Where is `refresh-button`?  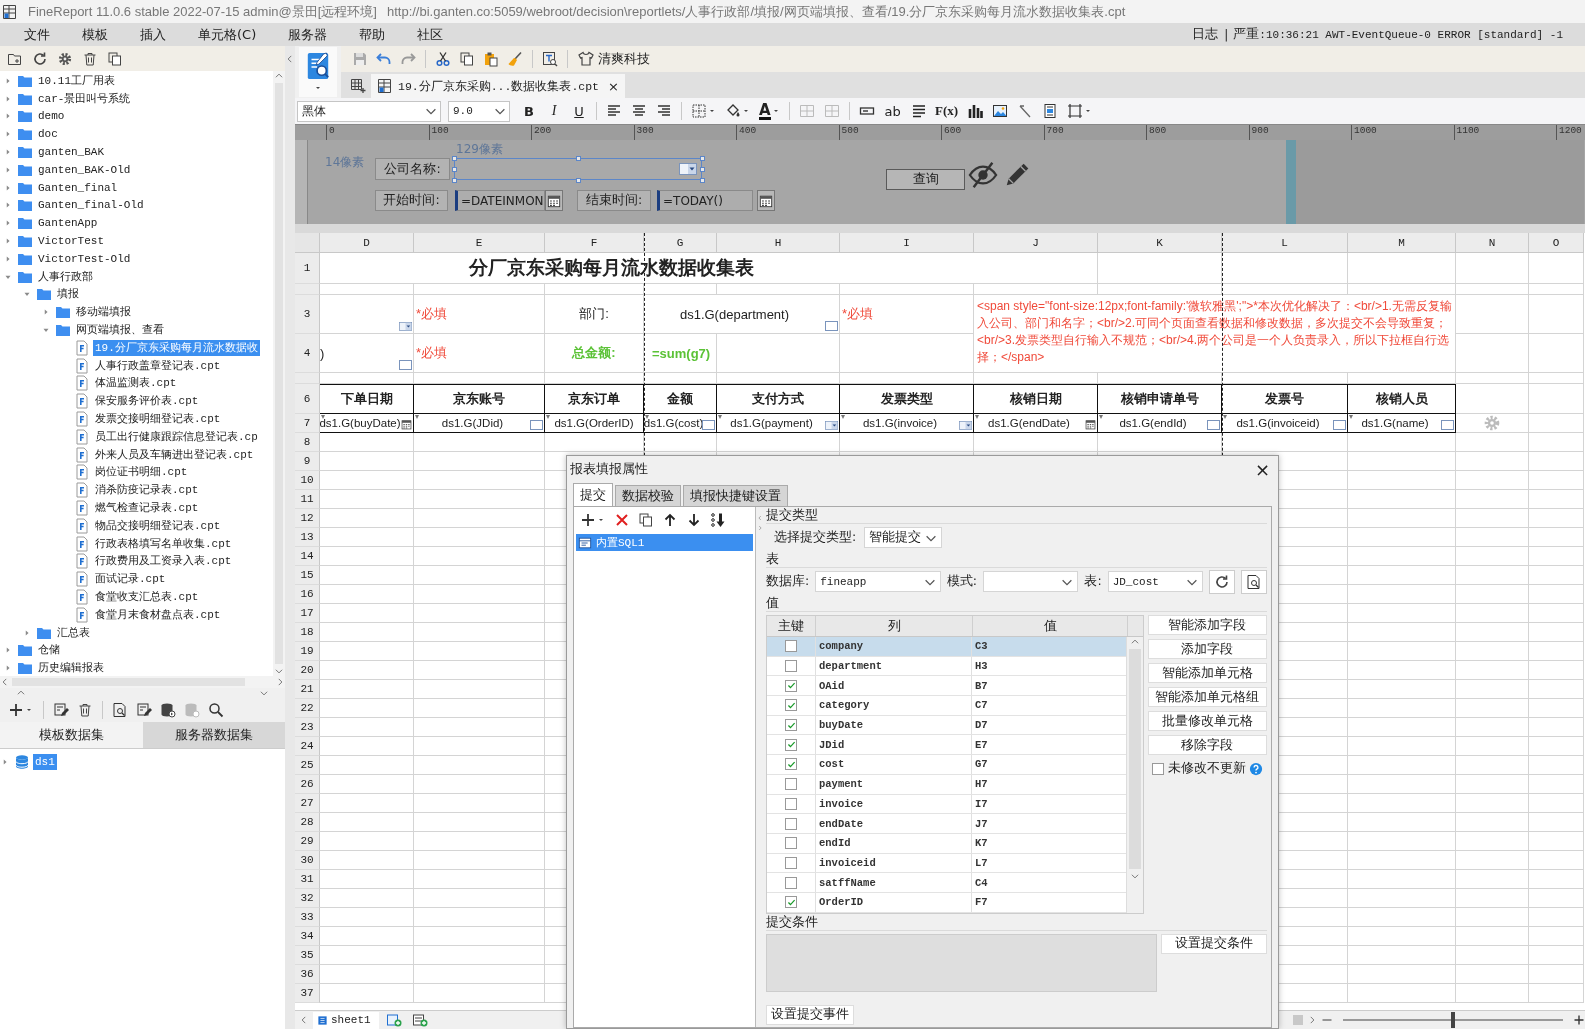
refresh-button is located at coordinates (1222, 581).